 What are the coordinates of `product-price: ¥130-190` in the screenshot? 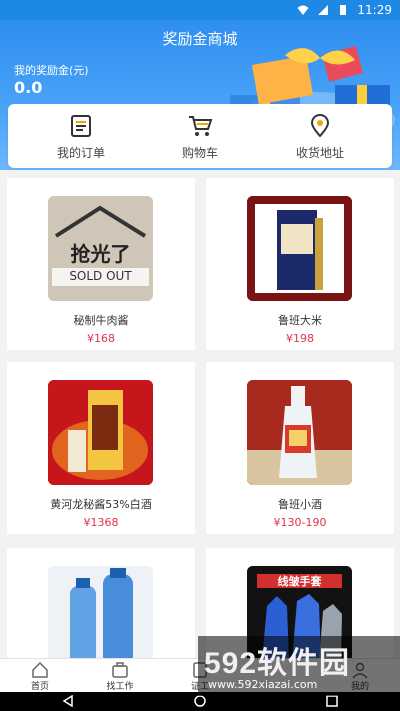 It's located at (300, 522).